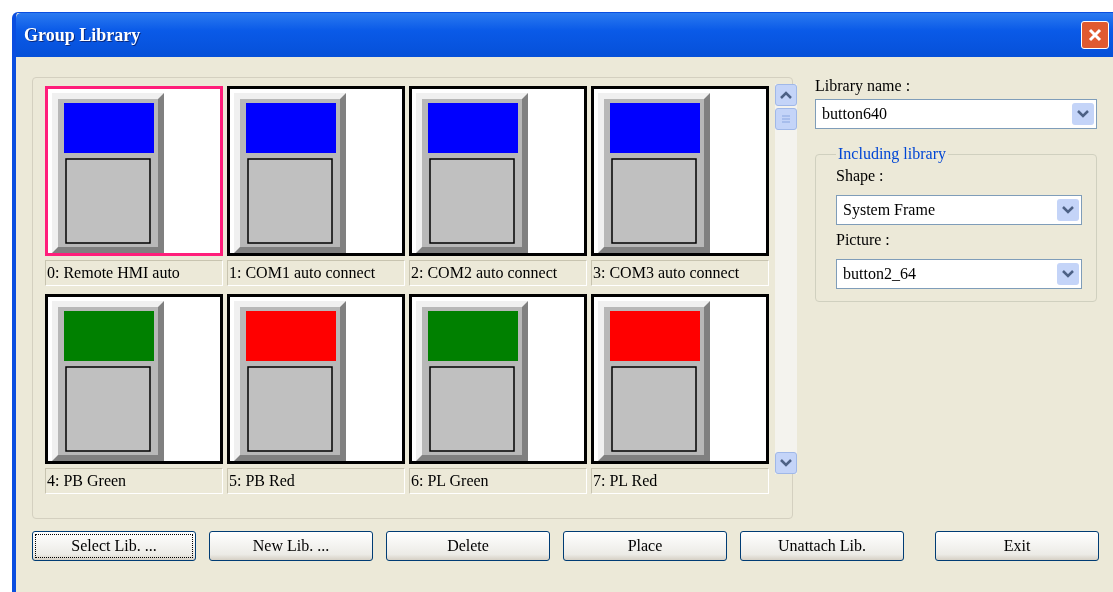 This screenshot has width=1113, height=592. Describe the element at coordinates (680, 273) in the screenshot. I see `item-label: 3: COM3 auto connect` at that location.